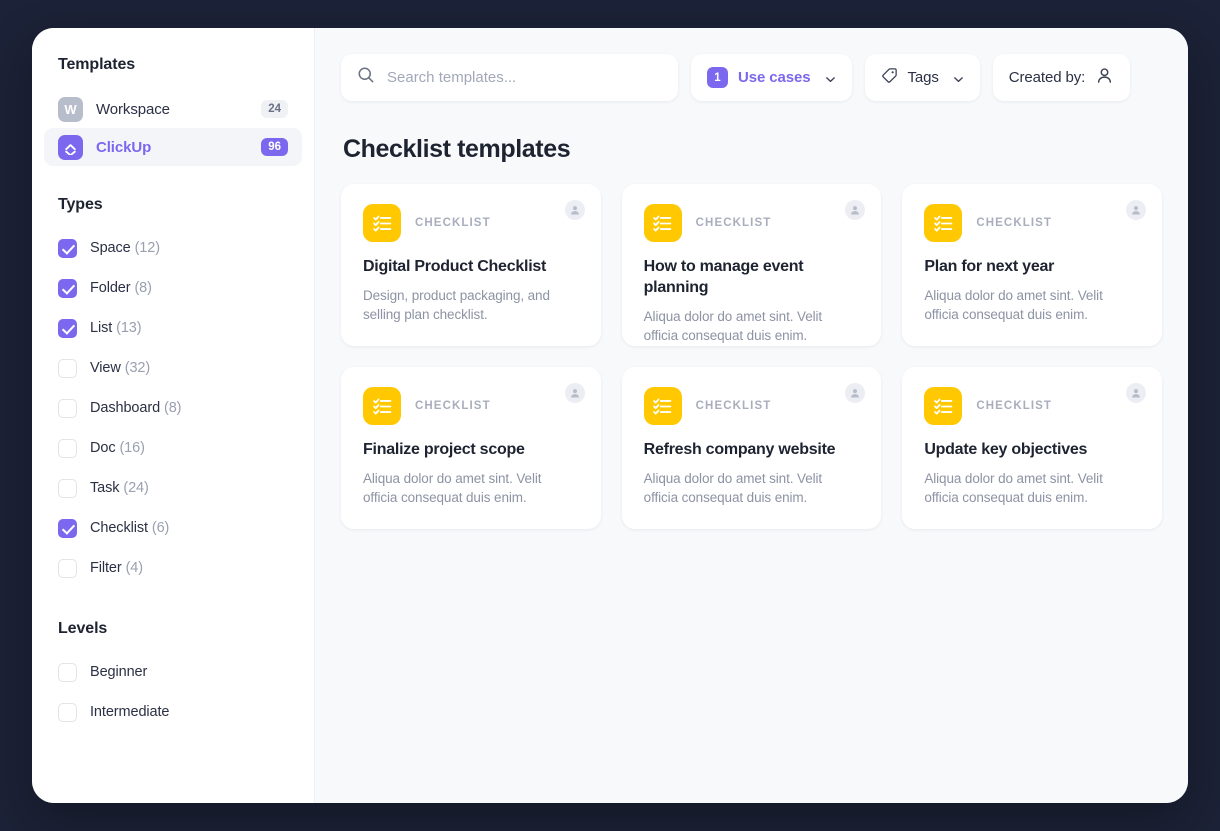 The width and height of the screenshot is (1220, 831). What do you see at coordinates (147, 248) in the screenshot?
I see `type-filter-count: (12)` at bounding box center [147, 248].